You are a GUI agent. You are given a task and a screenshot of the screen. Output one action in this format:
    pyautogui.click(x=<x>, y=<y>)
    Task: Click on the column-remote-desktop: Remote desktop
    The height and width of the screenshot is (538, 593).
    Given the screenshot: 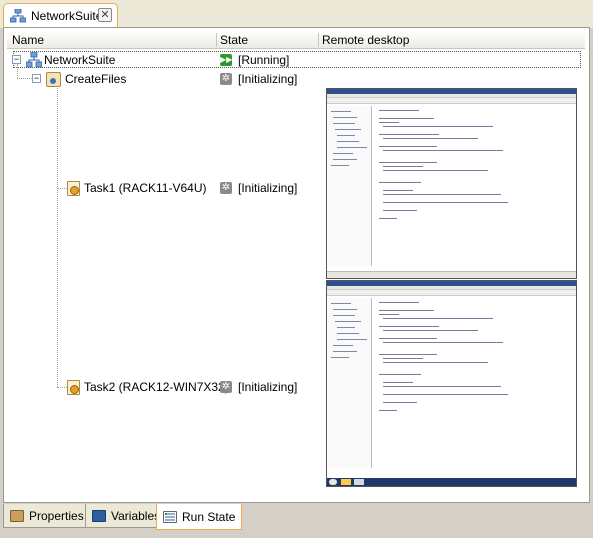 What is the action you would take?
    pyautogui.click(x=365, y=40)
    